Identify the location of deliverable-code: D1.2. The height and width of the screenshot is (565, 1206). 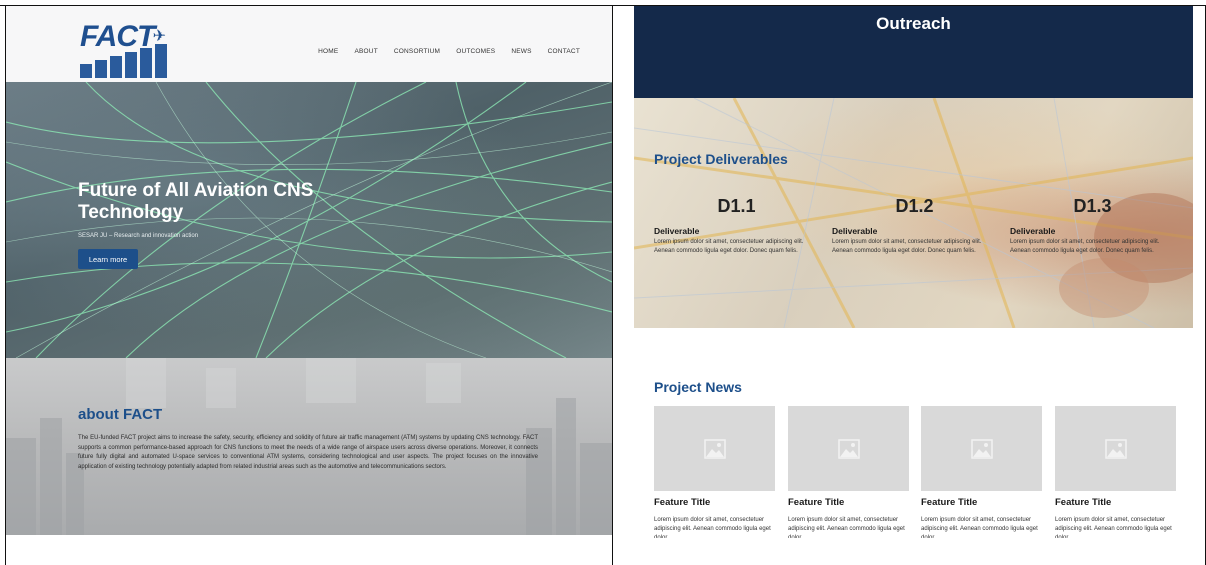
(914, 206).